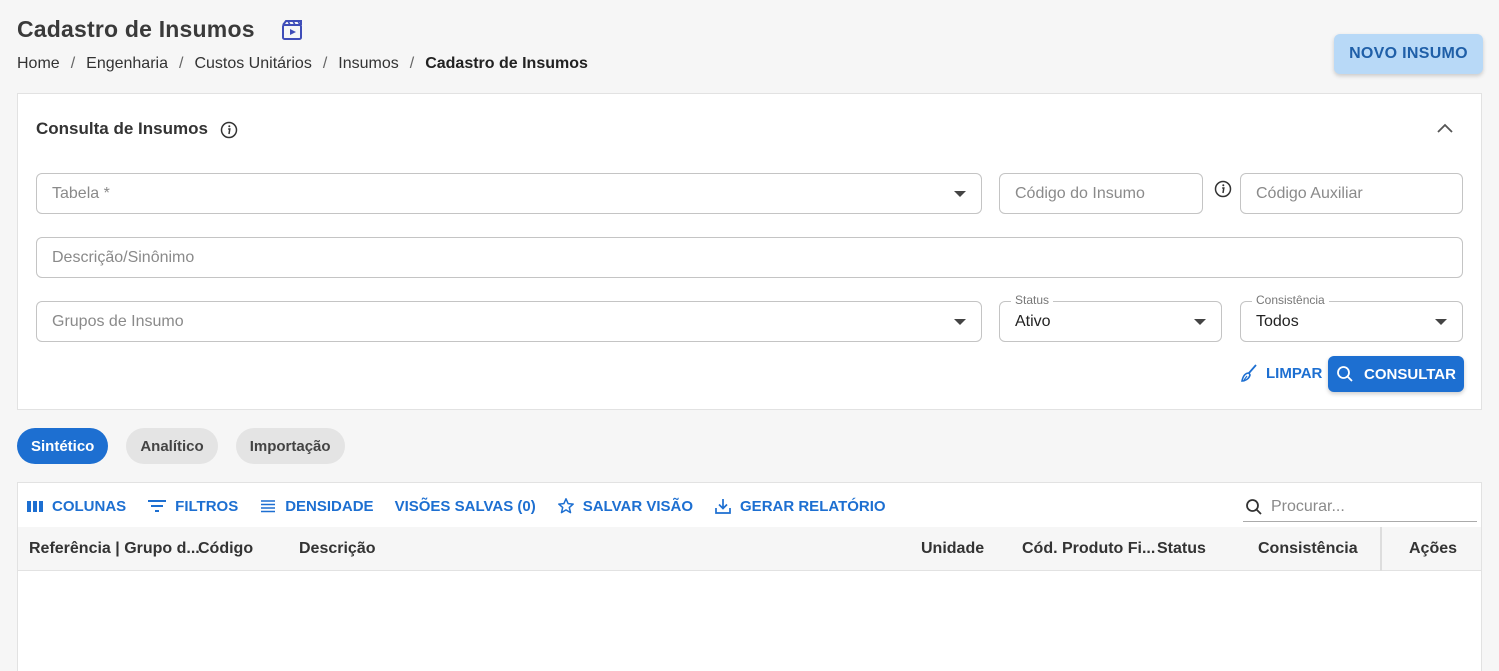 The height and width of the screenshot is (671, 1499). I want to click on tab-analitico: Analítico, so click(172, 446).